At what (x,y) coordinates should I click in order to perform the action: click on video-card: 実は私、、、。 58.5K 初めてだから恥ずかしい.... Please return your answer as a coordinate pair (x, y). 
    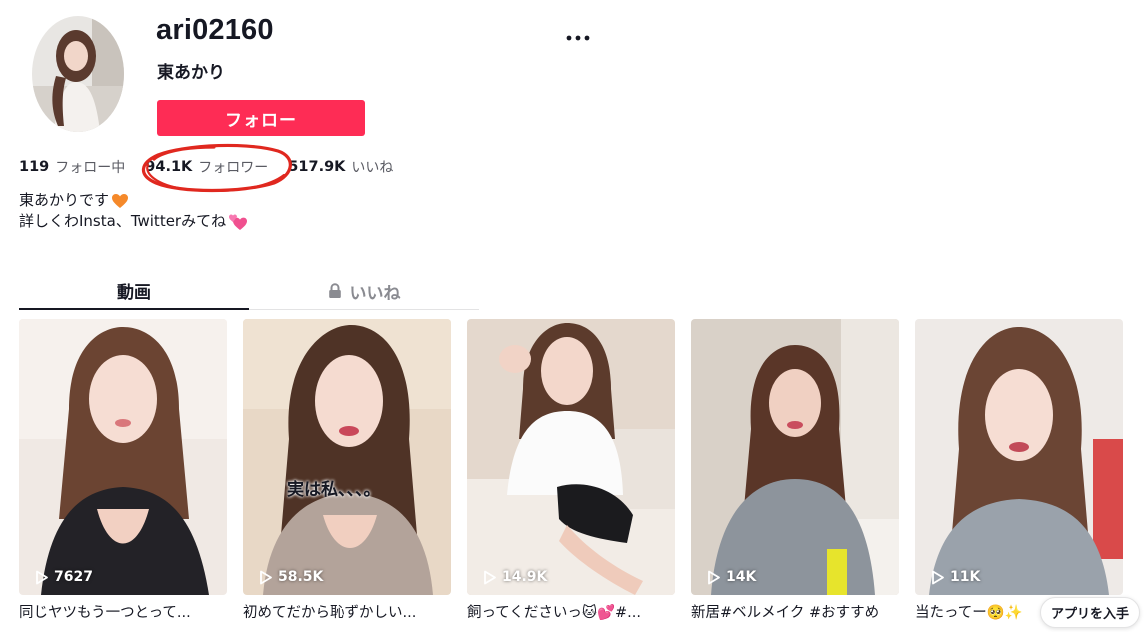
    Looking at the image, I should click on (347, 470).